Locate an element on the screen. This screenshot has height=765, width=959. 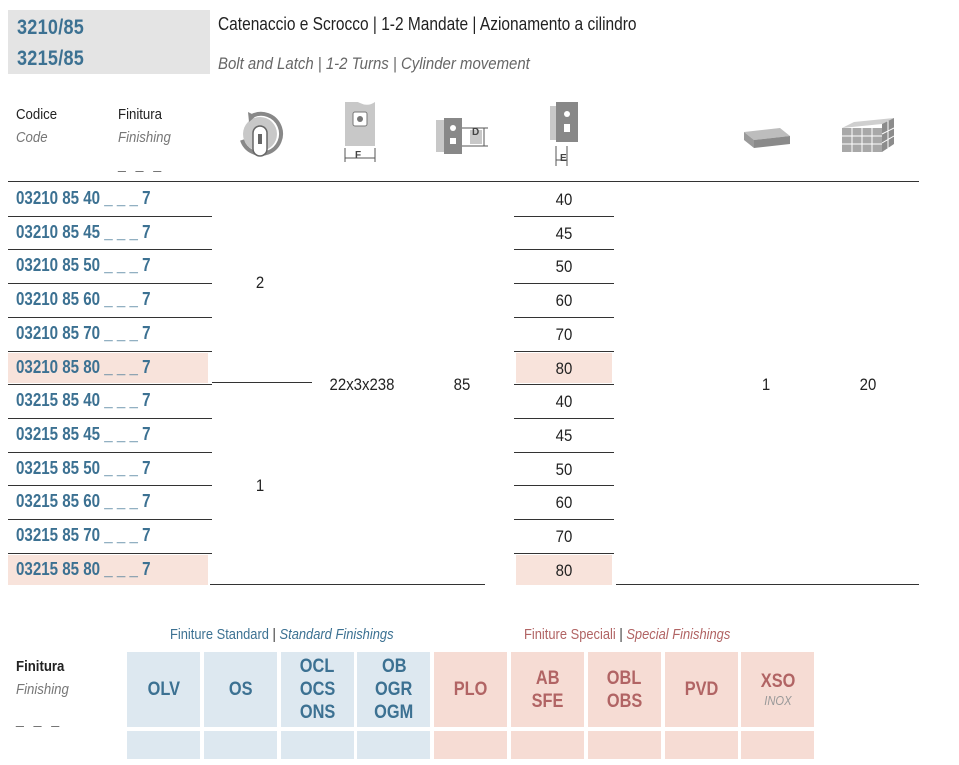
standard-heading-it: Finiture Standard is located at coordinates (219, 634).